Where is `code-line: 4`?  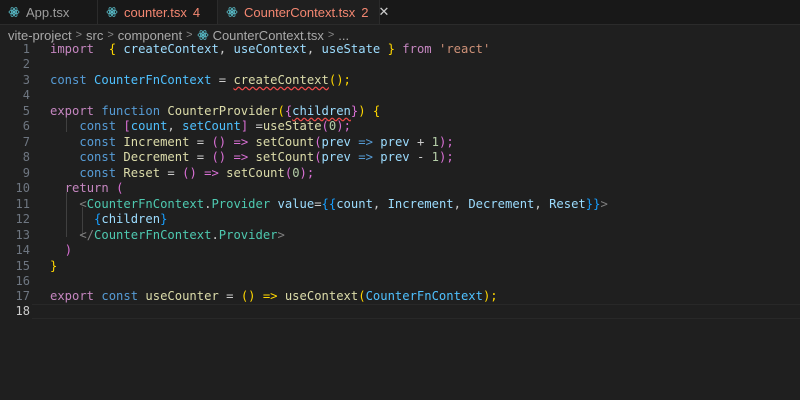 code-line: 4 is located at coordinates (400, 95).